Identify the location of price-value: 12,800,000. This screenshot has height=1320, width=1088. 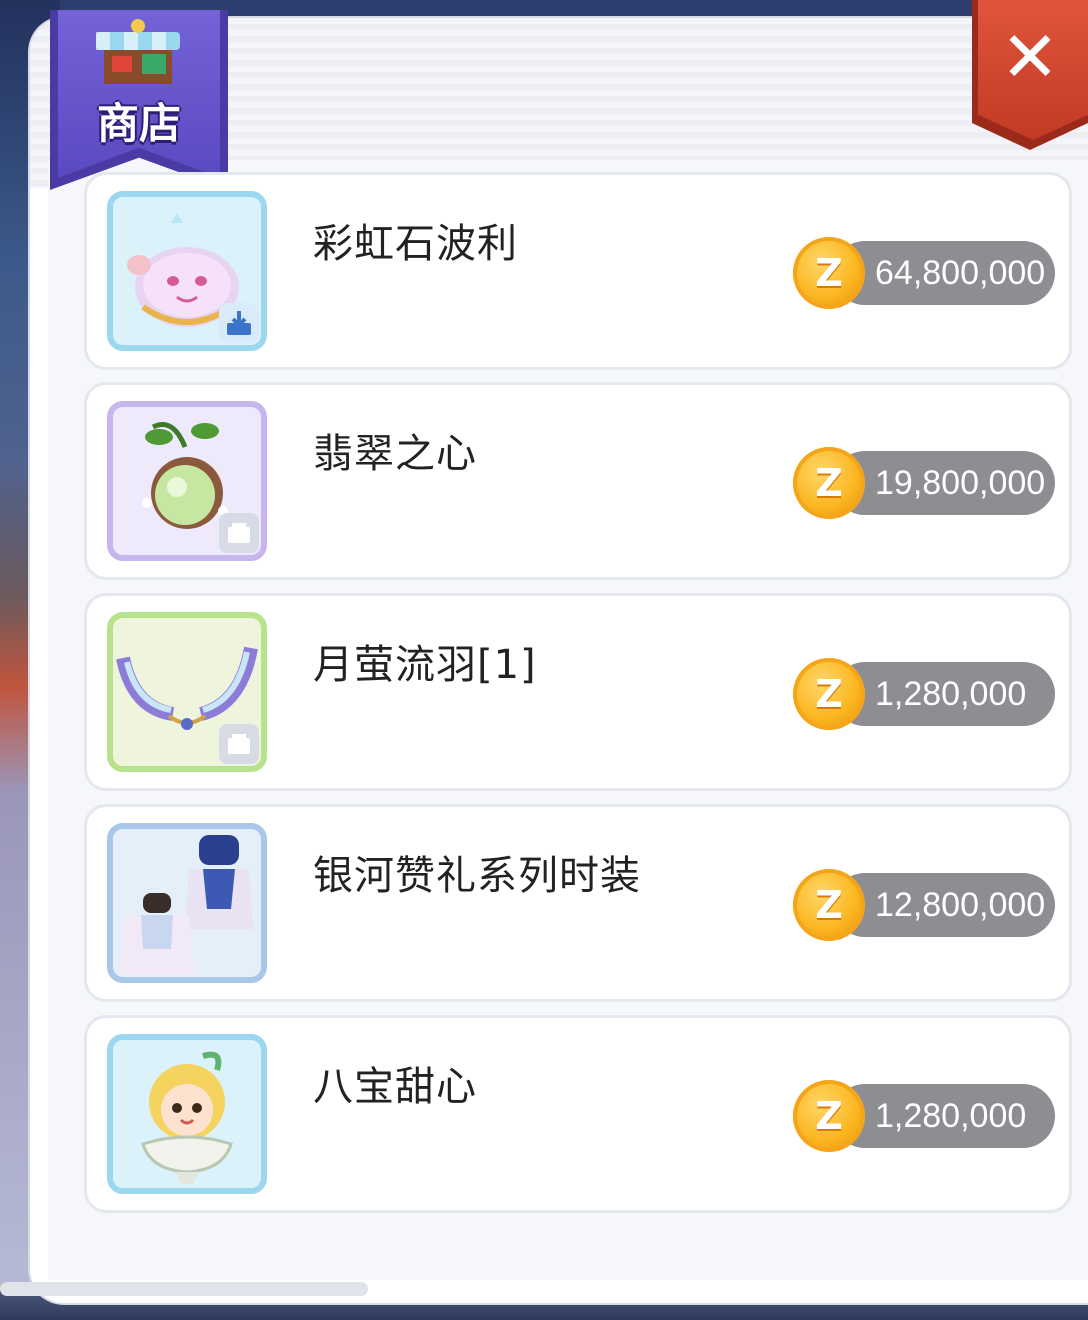
(960, 905).